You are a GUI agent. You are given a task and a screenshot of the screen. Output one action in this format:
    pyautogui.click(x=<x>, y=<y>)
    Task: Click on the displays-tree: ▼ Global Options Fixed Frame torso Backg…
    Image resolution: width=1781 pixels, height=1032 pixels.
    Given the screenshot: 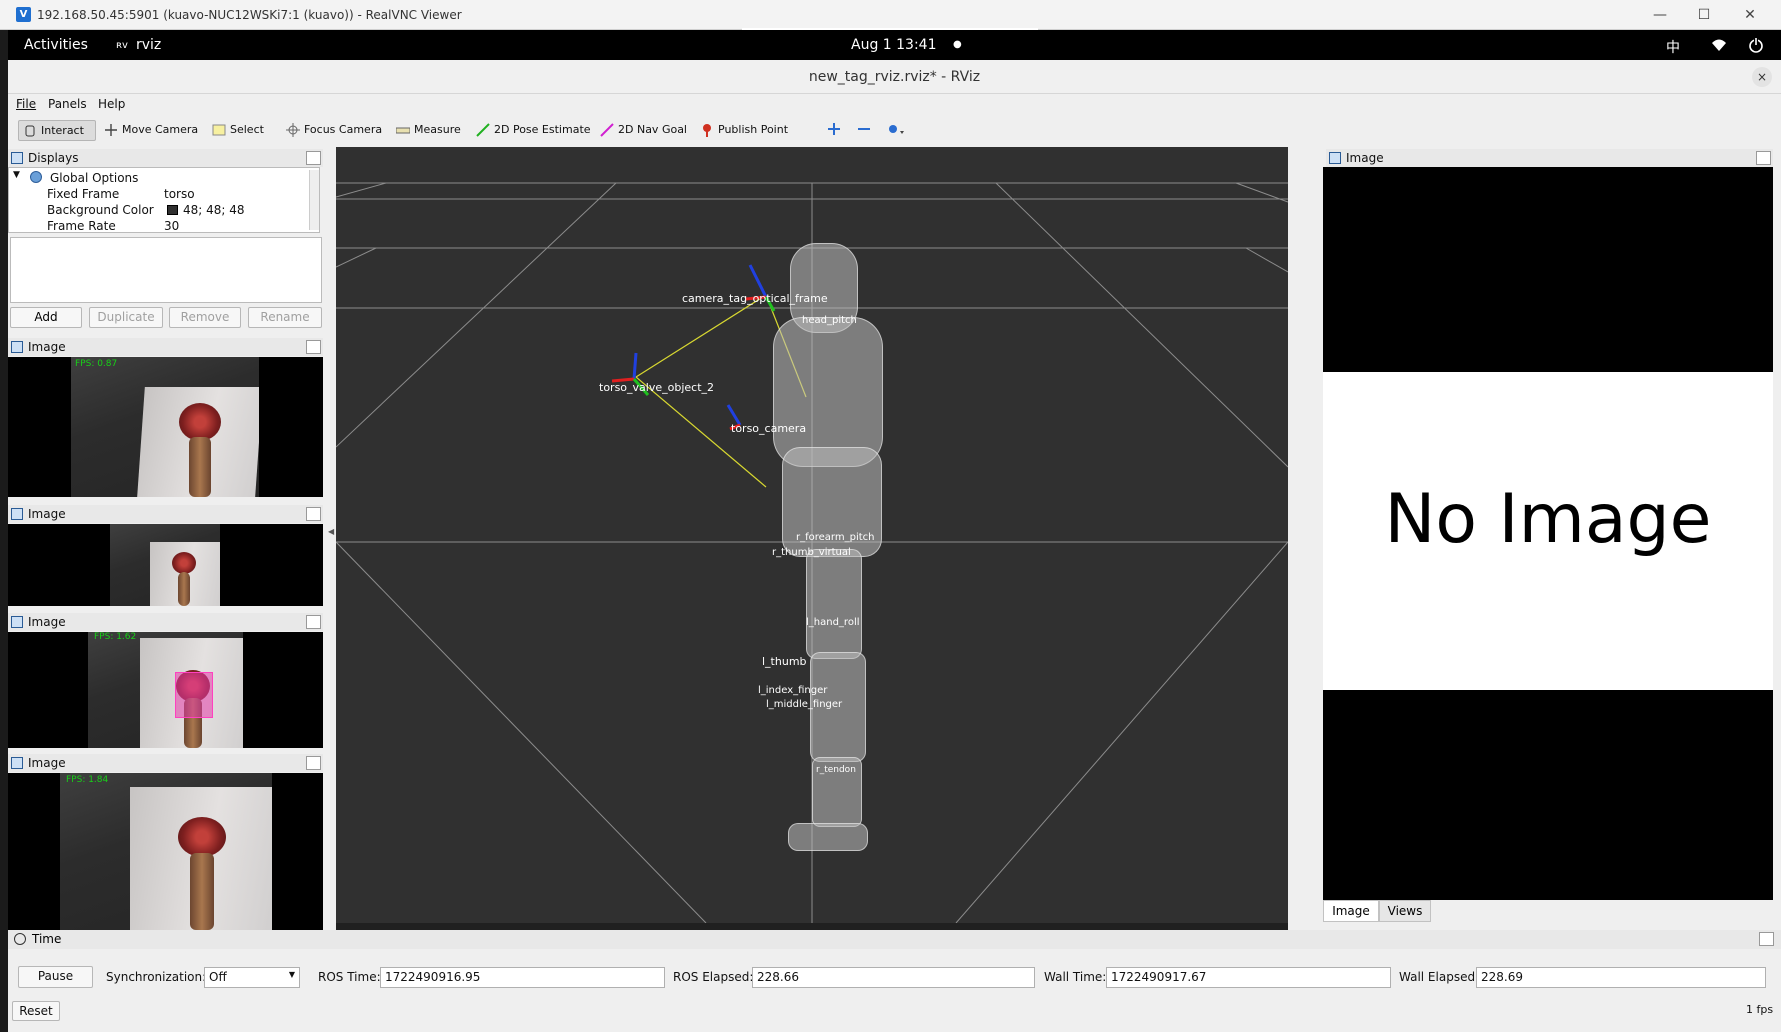 What is the action you would take?
    pyautogui.click(x=164, y=200)
    